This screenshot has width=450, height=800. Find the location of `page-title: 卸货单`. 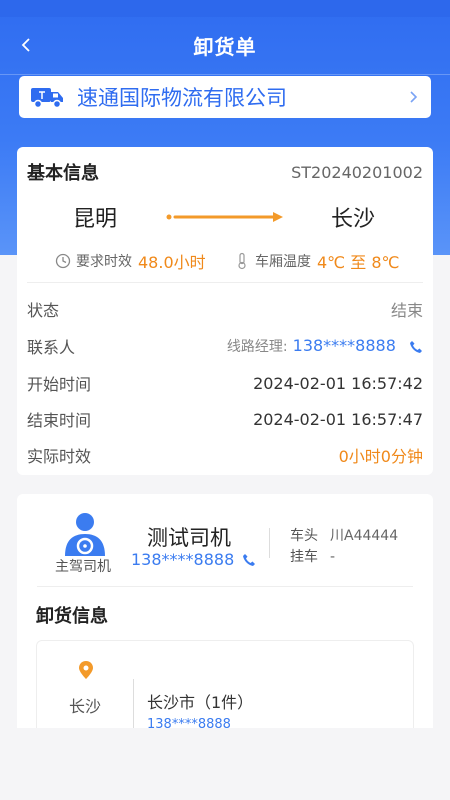

page-title: 卸货单 is located at coordinates (225, 47).